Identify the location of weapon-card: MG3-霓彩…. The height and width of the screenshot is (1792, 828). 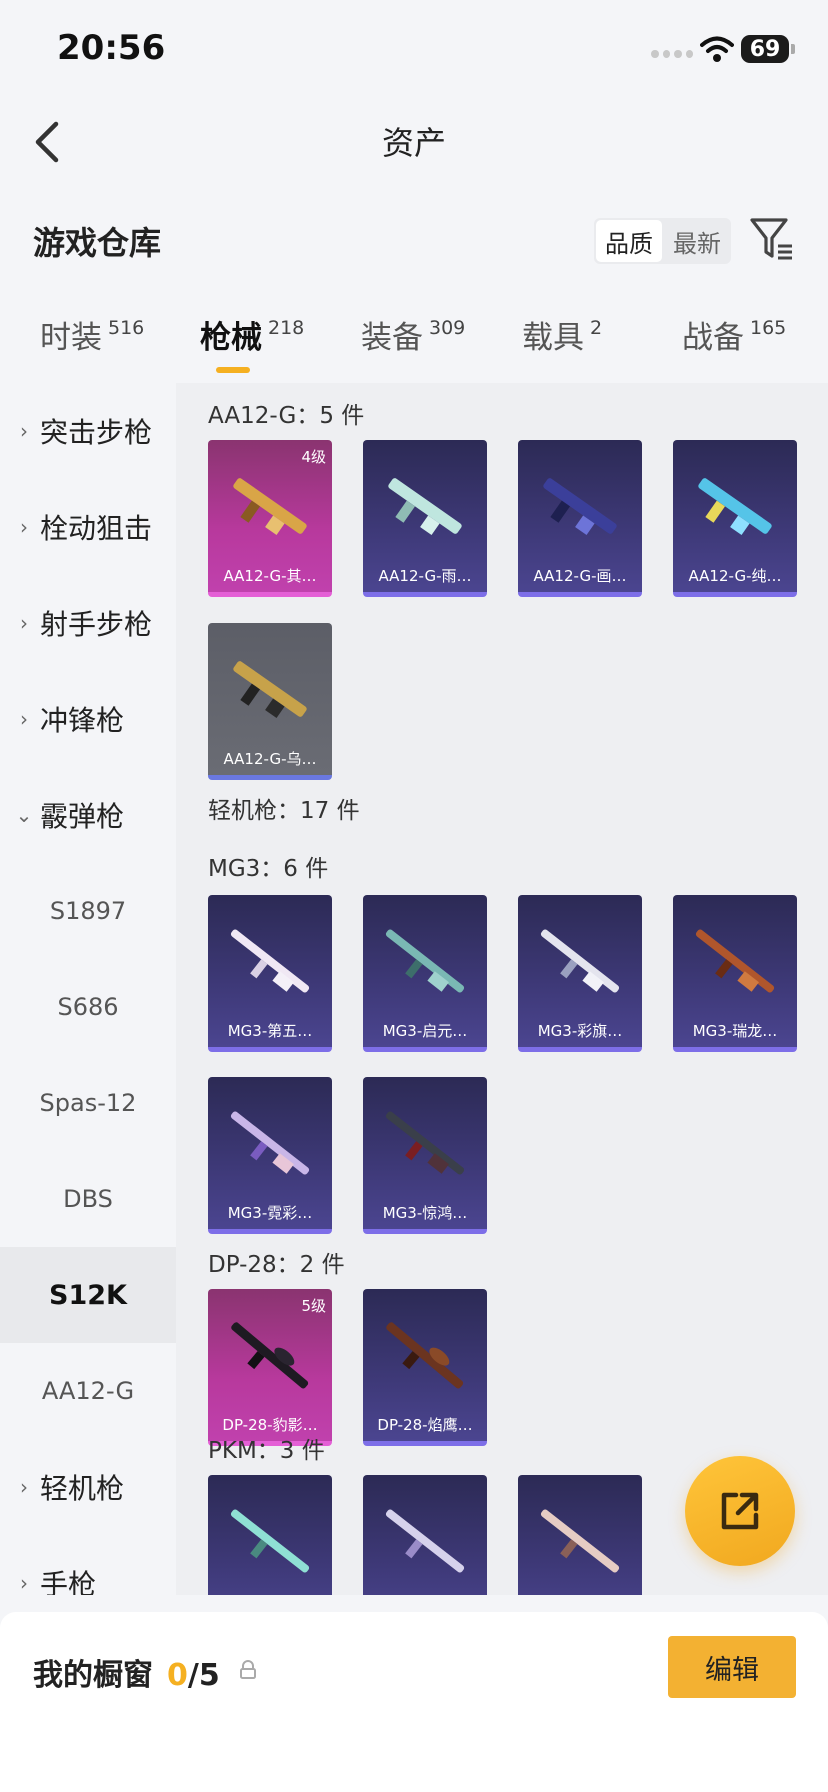
(270, 1155).